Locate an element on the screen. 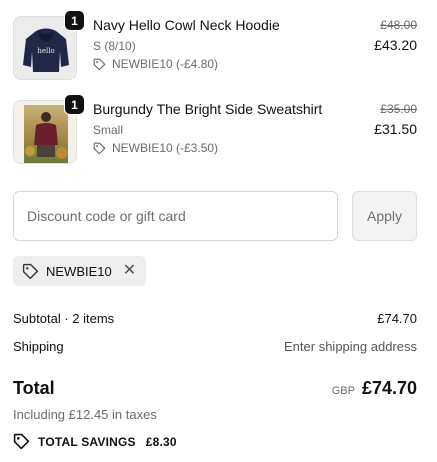 The height and width of the screenshot is (462, 437). subtotal-row: Subtotal · 2 items £74.70 is located at coordinates (215, 318).